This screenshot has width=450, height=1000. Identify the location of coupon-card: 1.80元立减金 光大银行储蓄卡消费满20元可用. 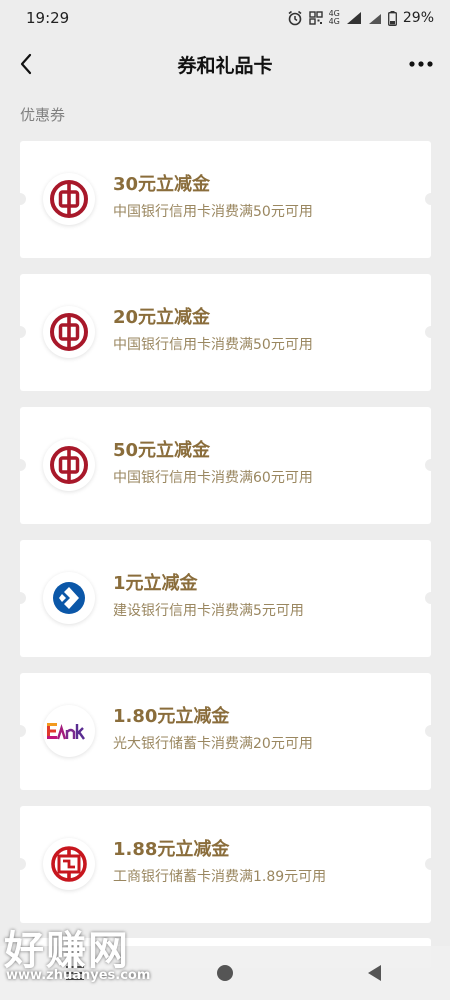
(225, 731).